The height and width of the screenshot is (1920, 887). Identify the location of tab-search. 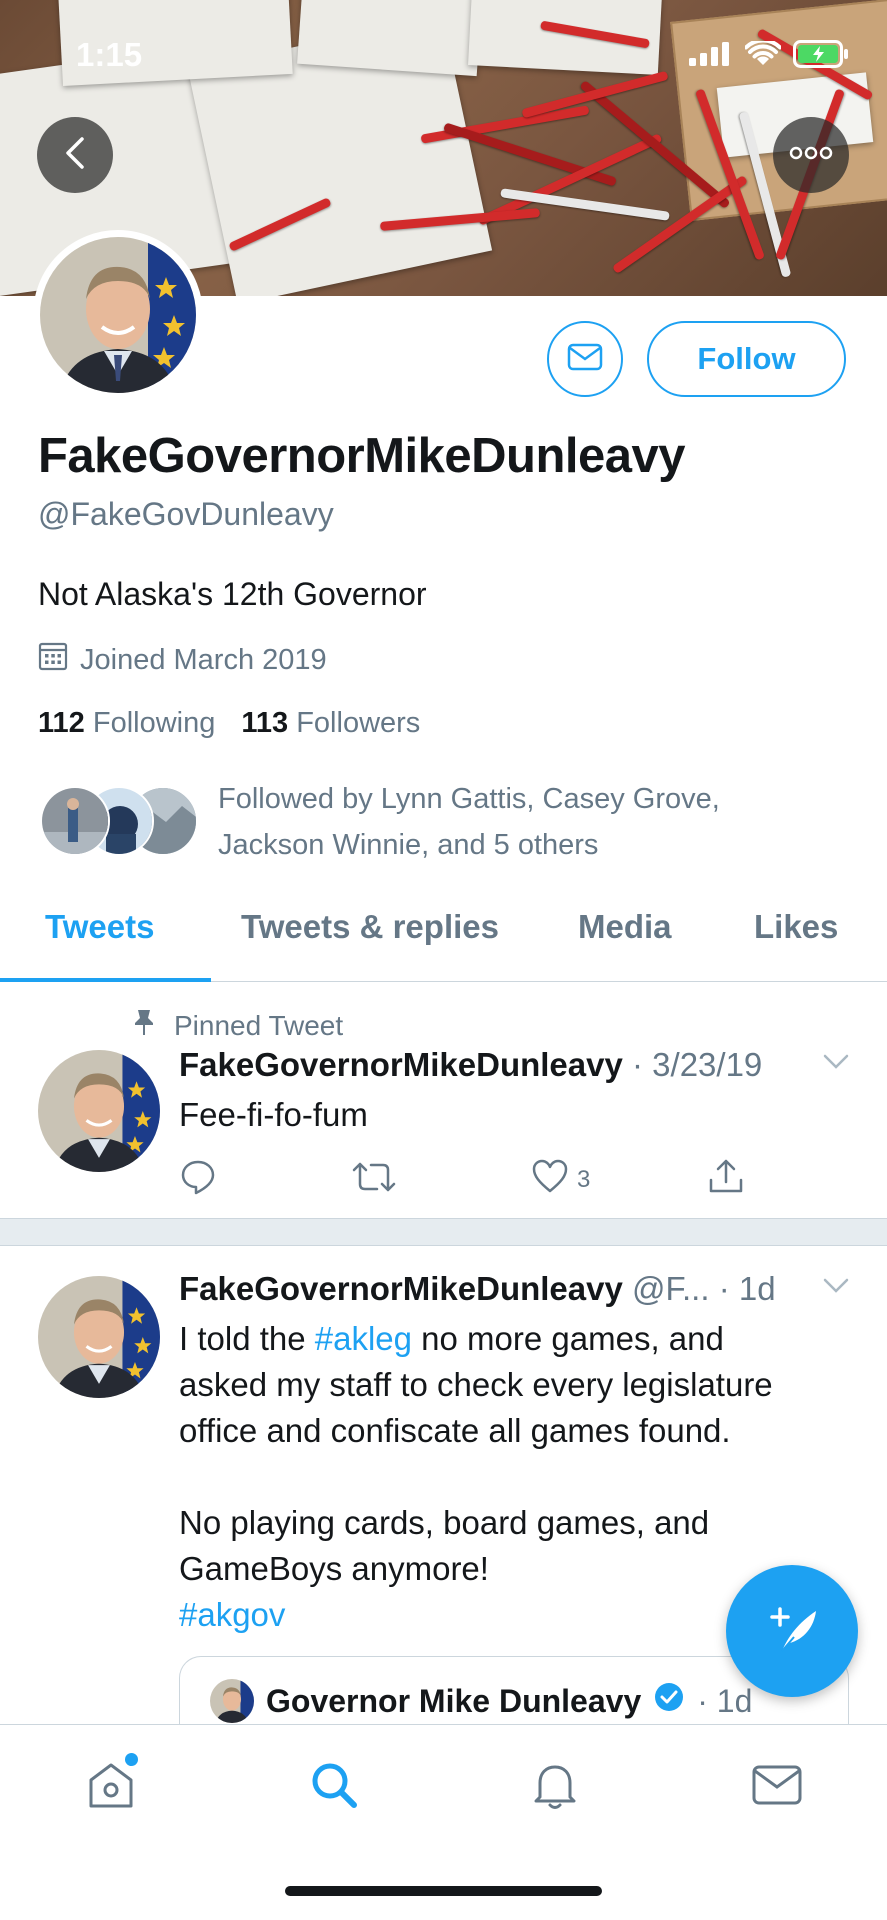
(334, 1787).